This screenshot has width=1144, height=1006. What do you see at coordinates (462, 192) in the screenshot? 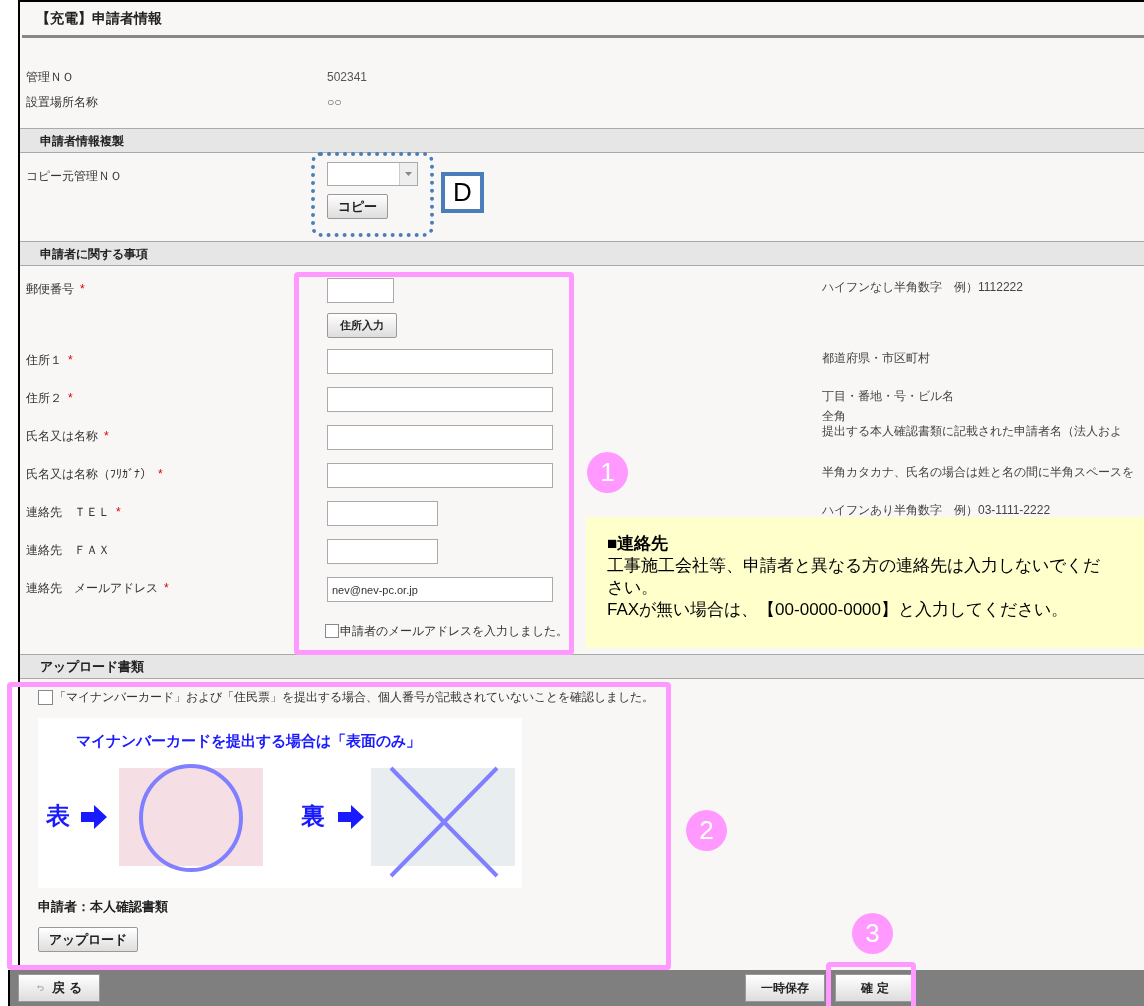
I see `annotation-marker: D` at bounding box center [462, 192].